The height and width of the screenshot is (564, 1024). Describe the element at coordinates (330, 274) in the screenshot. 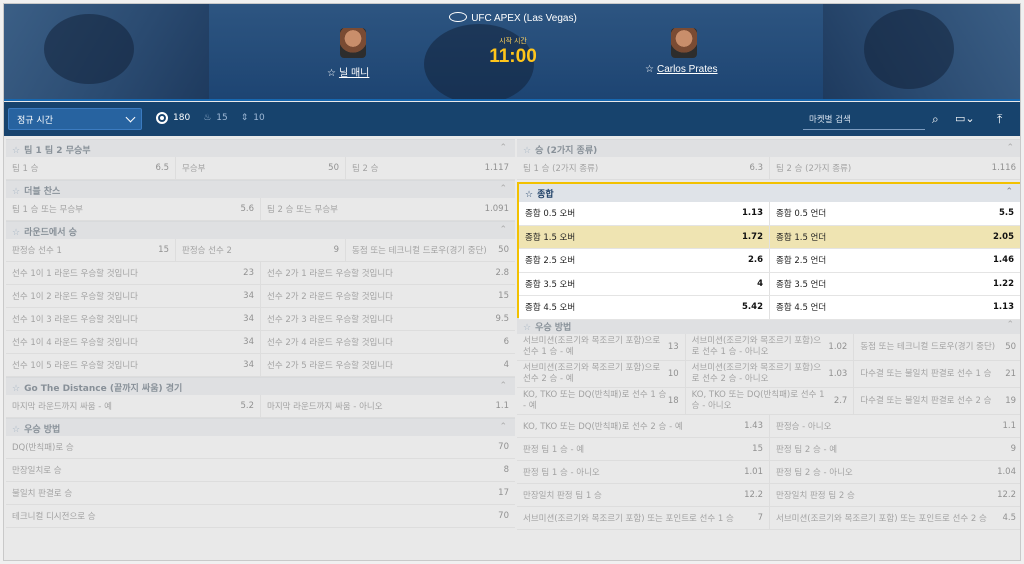

I see `outcome-label: 선수 2가 1 라운드 우승할 것입니다` at that location.